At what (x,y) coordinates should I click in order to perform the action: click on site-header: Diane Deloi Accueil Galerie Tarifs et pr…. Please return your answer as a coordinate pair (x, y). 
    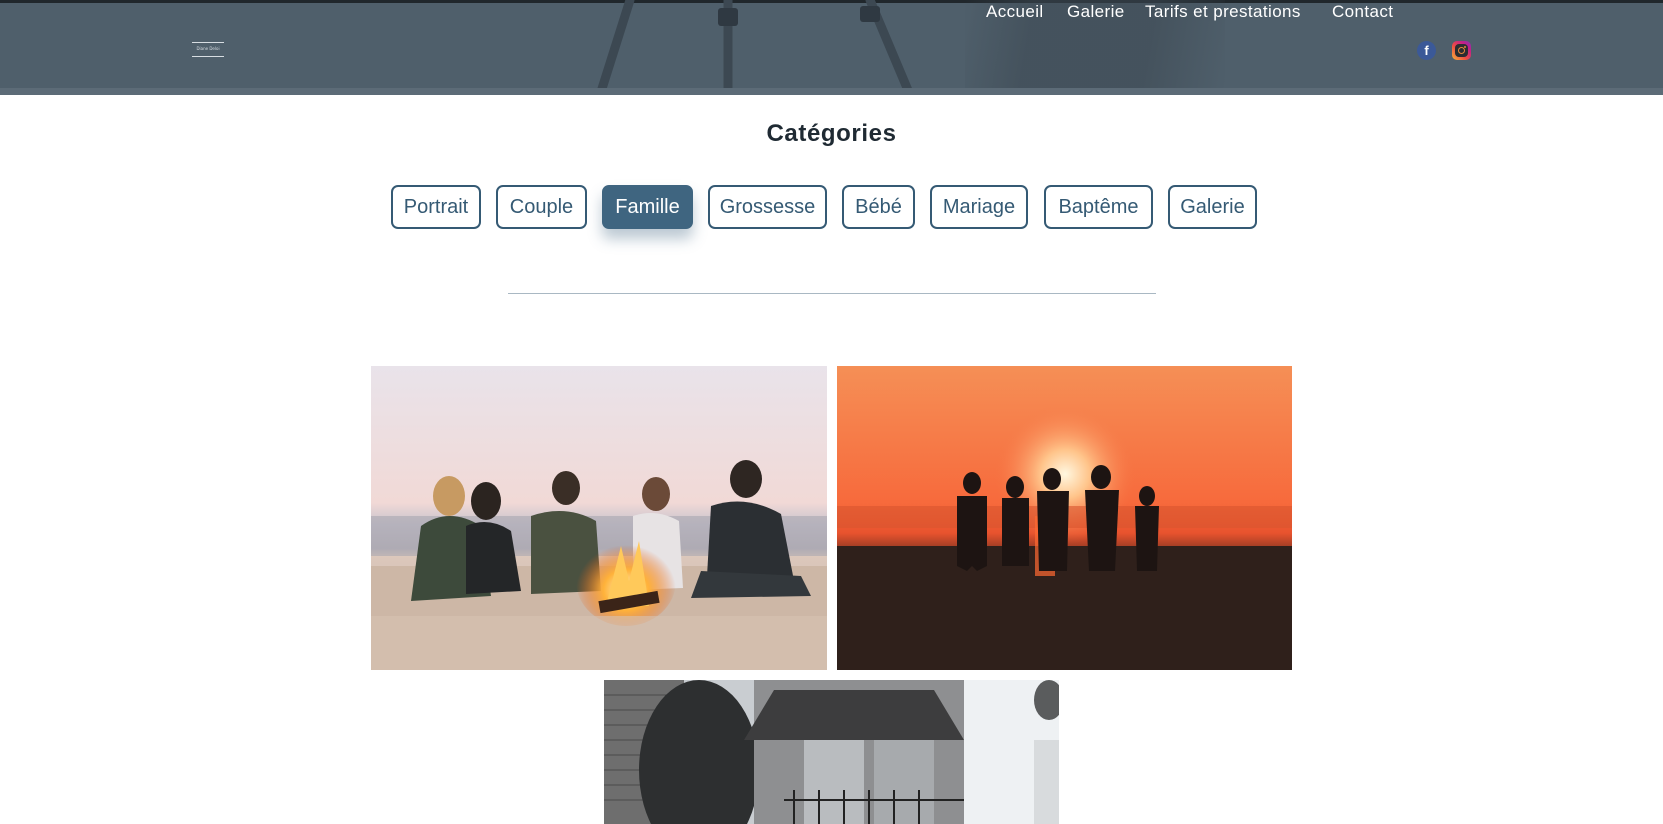
    Looking at the image, I should click on (831, 47).